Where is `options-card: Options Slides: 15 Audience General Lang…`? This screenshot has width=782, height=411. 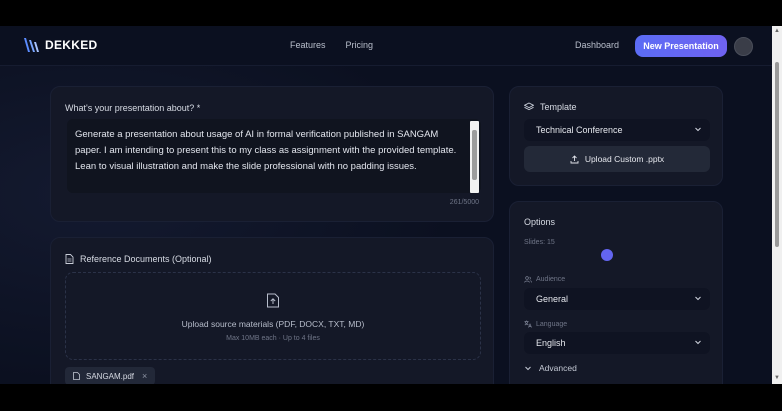 options-card: Options Slides: 15 Audience General Lang… is located at coordinates (616, 292).